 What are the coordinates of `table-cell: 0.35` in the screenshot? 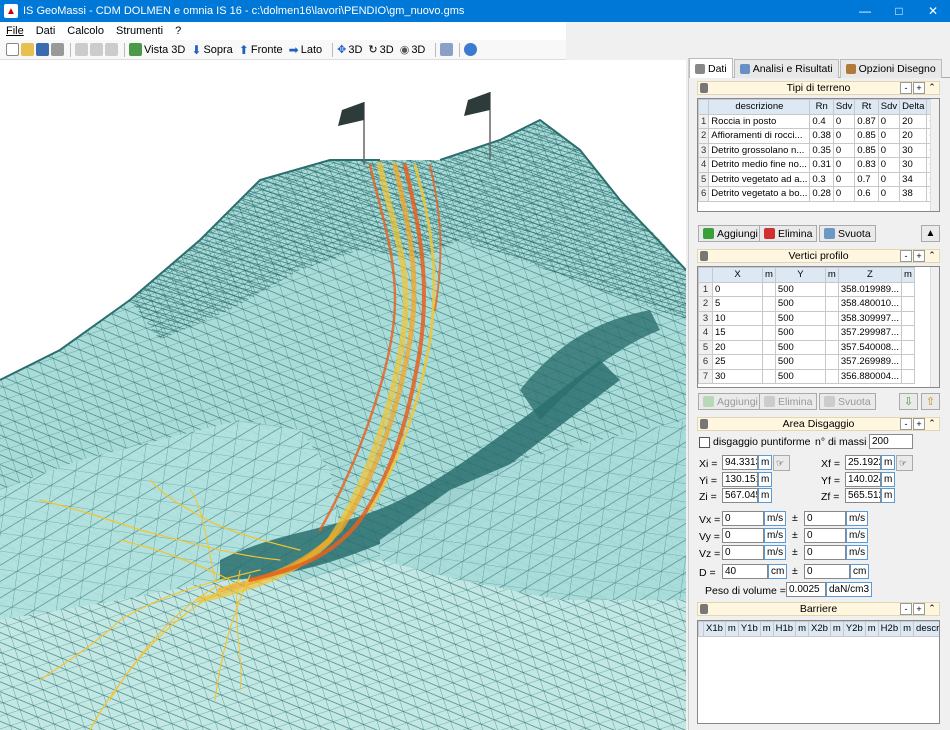 It's located at (821, 150).